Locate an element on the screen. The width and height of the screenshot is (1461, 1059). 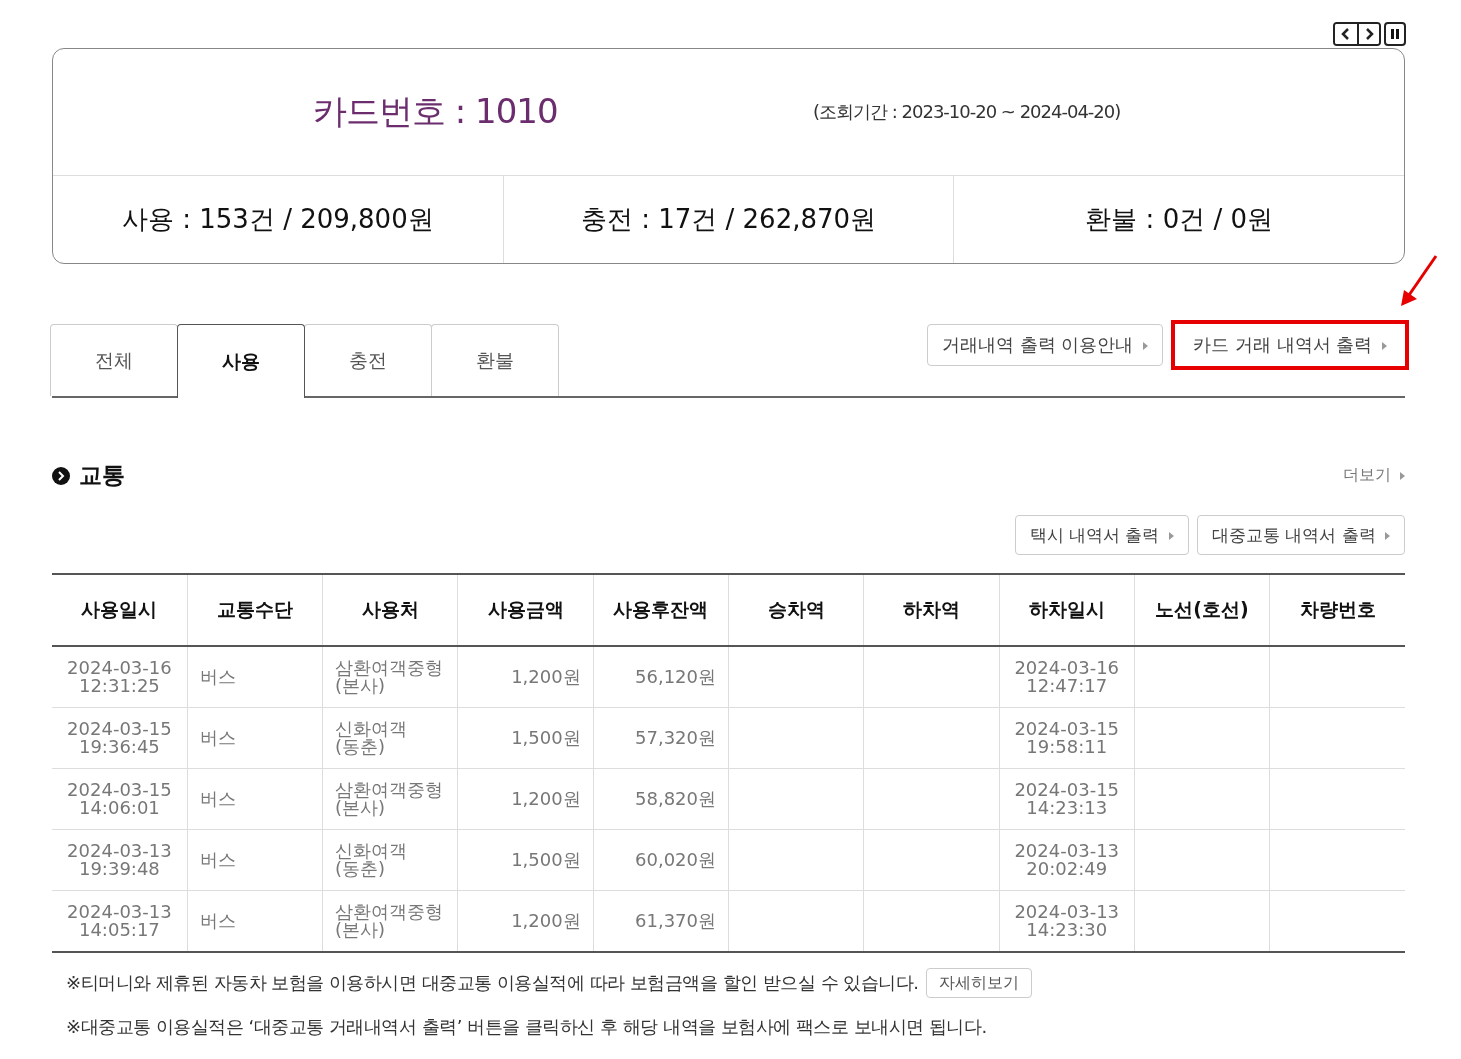
pause-button is located at coordinates (1395, 34).